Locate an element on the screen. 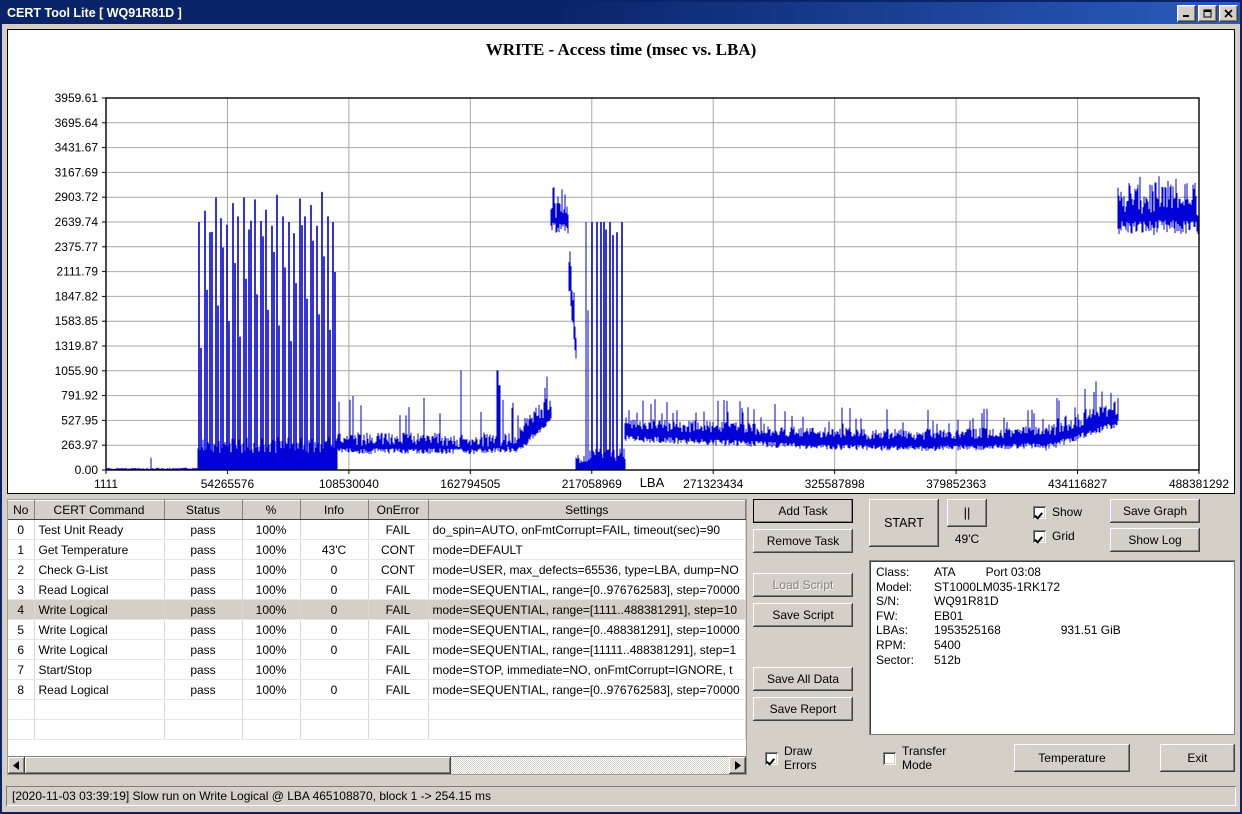 The width and height of the screenshot is (1242, 814). drive-lbas-value: 1953525168 is located at coordinates (967, 630).